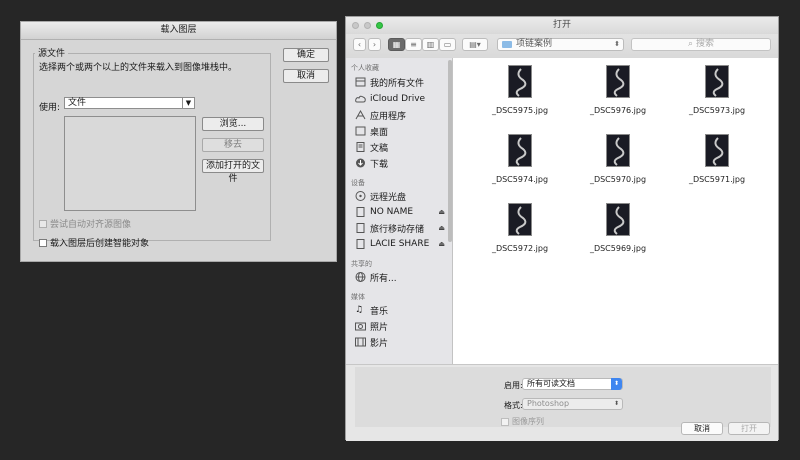  Describe the element at coordinates (618, 248) in the screenshot. I see `file-name: _DSC5969.jpg` at that location.